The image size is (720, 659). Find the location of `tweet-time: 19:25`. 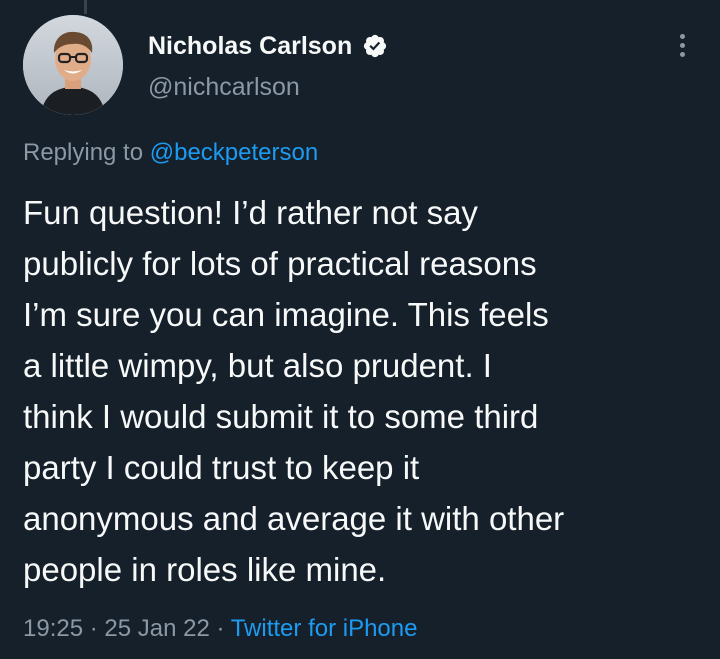

tweet-time: 19:25 is located at coordinates (53, 628).